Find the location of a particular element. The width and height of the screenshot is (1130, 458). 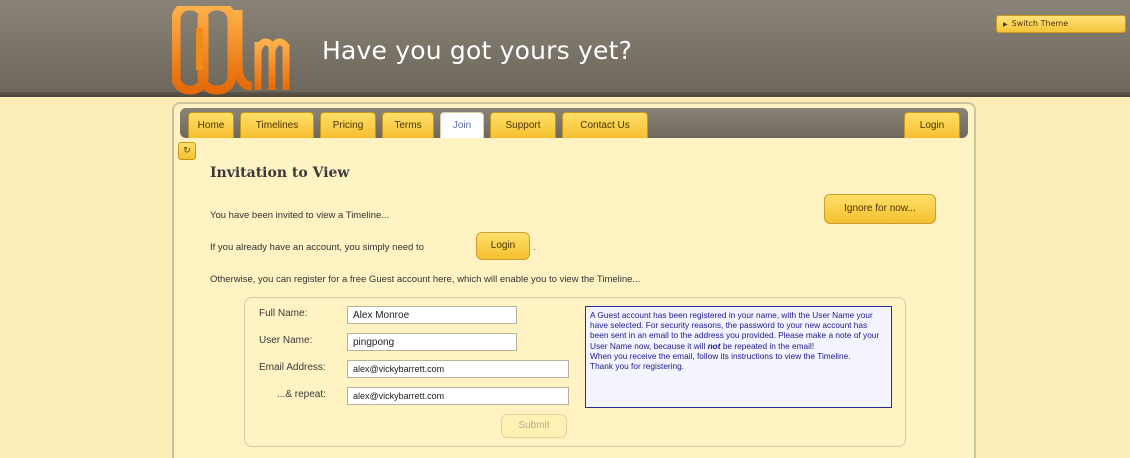

collapse-toggle-button: ↻ is located at coordinates (187, 151).